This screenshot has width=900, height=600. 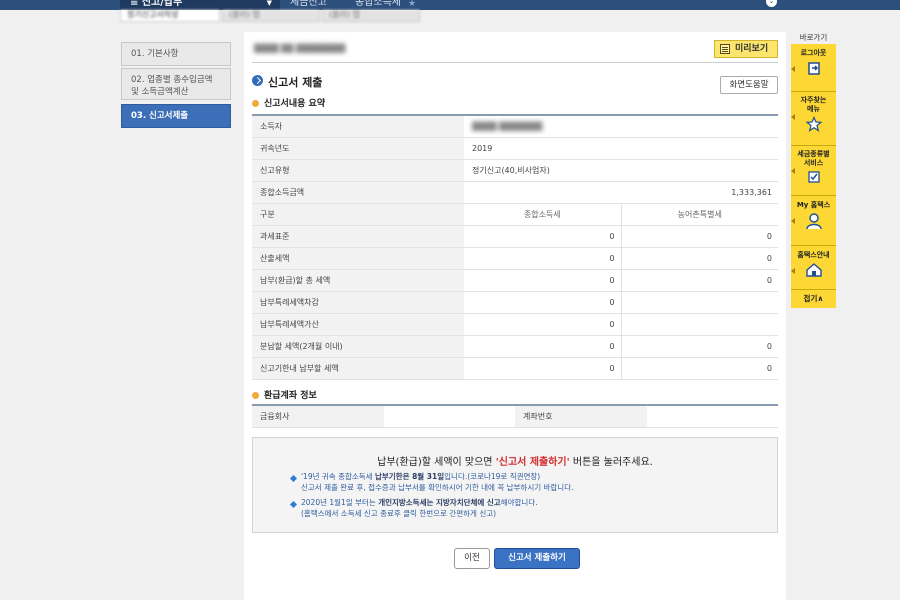 I want to click on line1c: 입니다.(코로나19로 직권연장), so click(x=492, y=476).